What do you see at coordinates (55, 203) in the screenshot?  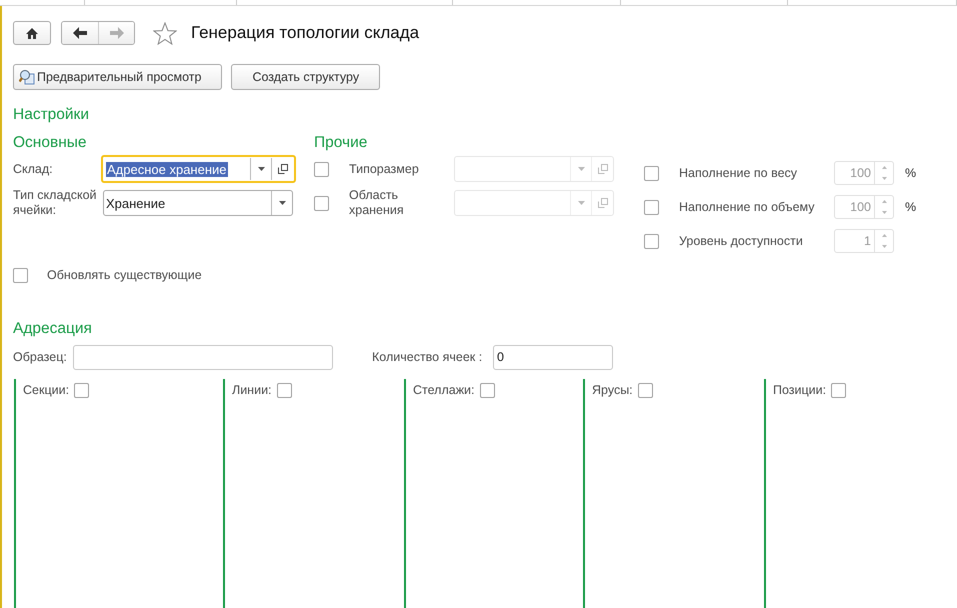 I see `field-label: Тип складской ячейки:` at bounding box center [55, 203].